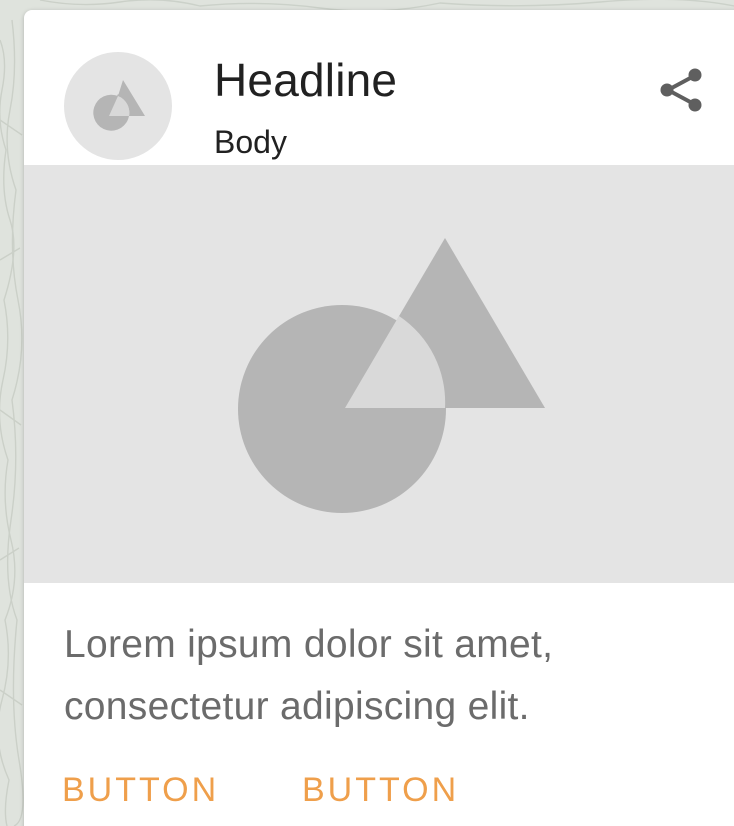 The height and width of the screenshot is (826, 734). Describe the element at coordinates (306, 80) in the screenshot. I see `card-headline: Headline` at that location.